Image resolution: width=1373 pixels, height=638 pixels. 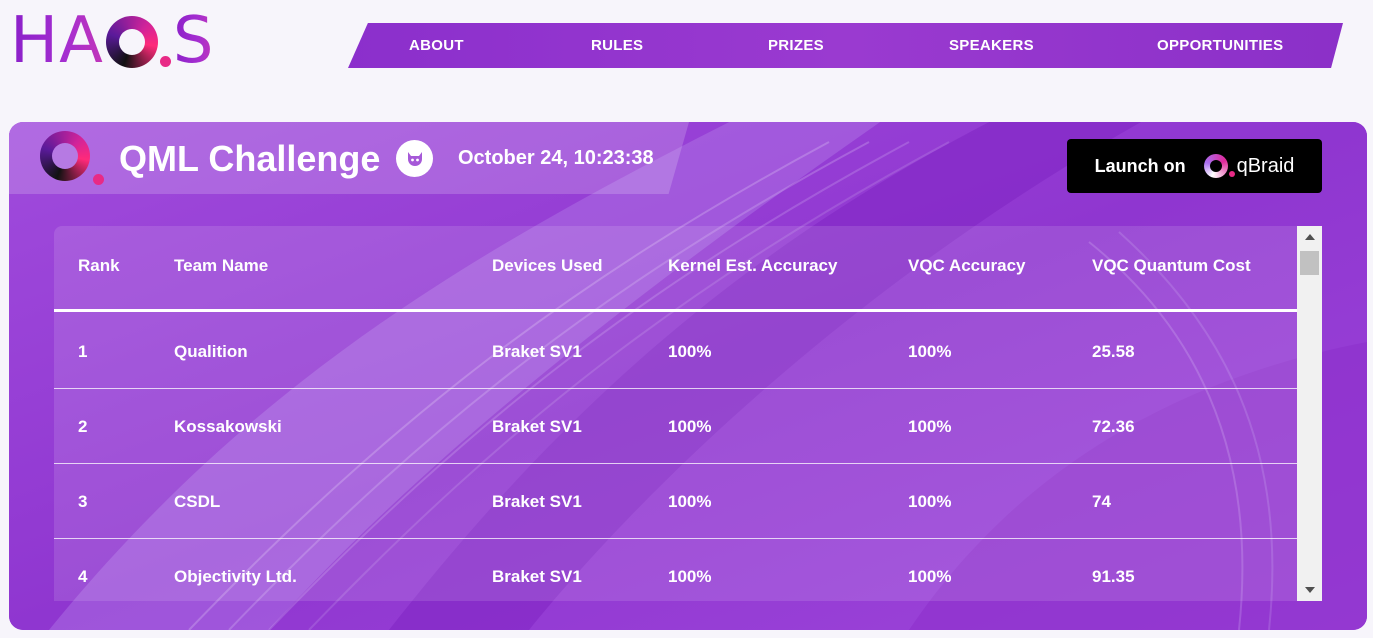 What do you see at coordinates (1309, 237) in the screenshot?
I see `scroll-up-arrow-icon` at bounding box center [1309, 237].